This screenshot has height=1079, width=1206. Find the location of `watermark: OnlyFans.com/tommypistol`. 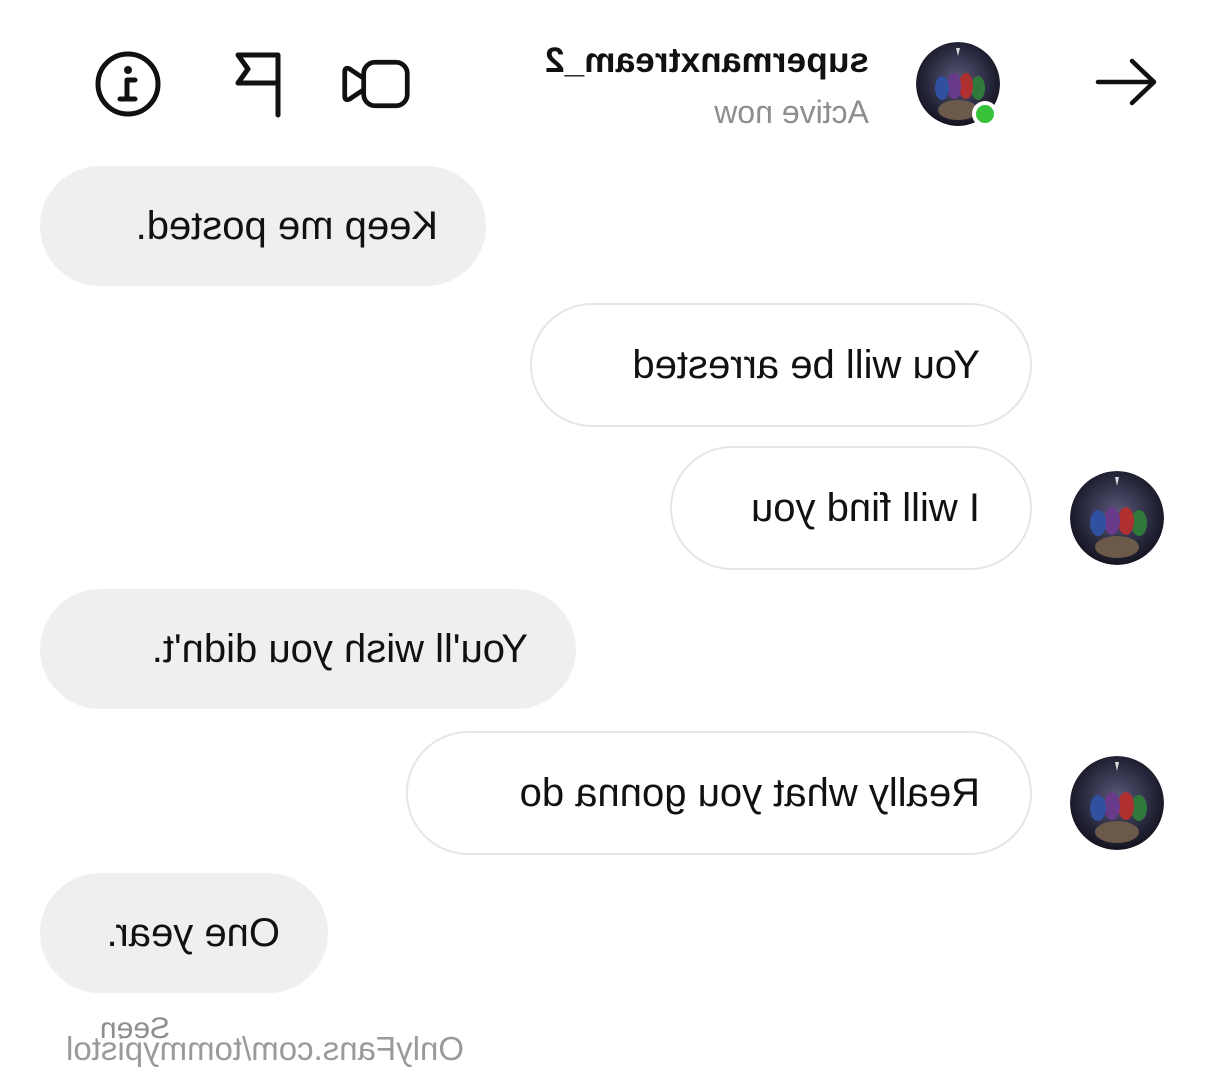

watermark: OnlyFans.com/tommypistol is located at coordinates (265, 1048).